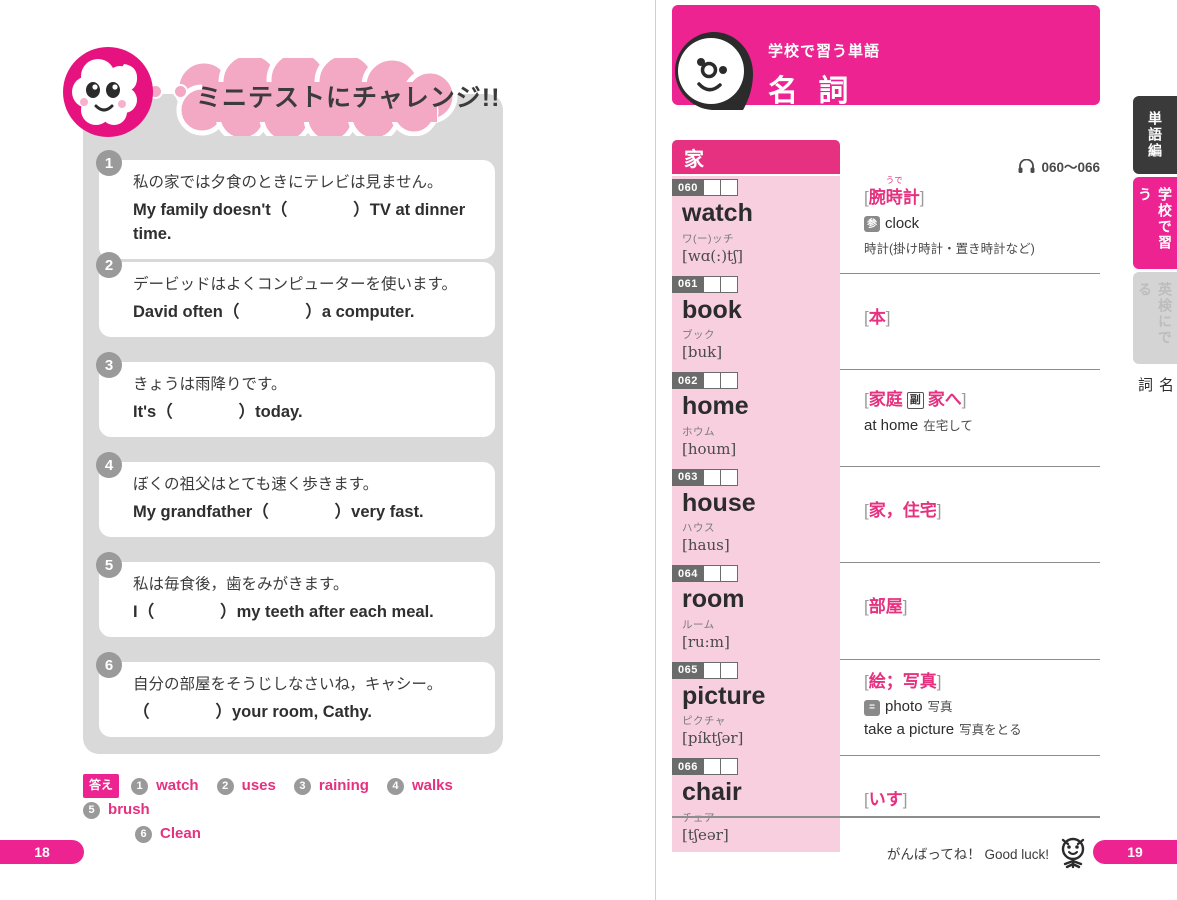  What do you see at coordinates (970, 706) in the screenshot?
I see `vocab-meaning-column: [絵；写真] = photo 写真 take a picture 写真をとる` at bounding box center [970, 706].